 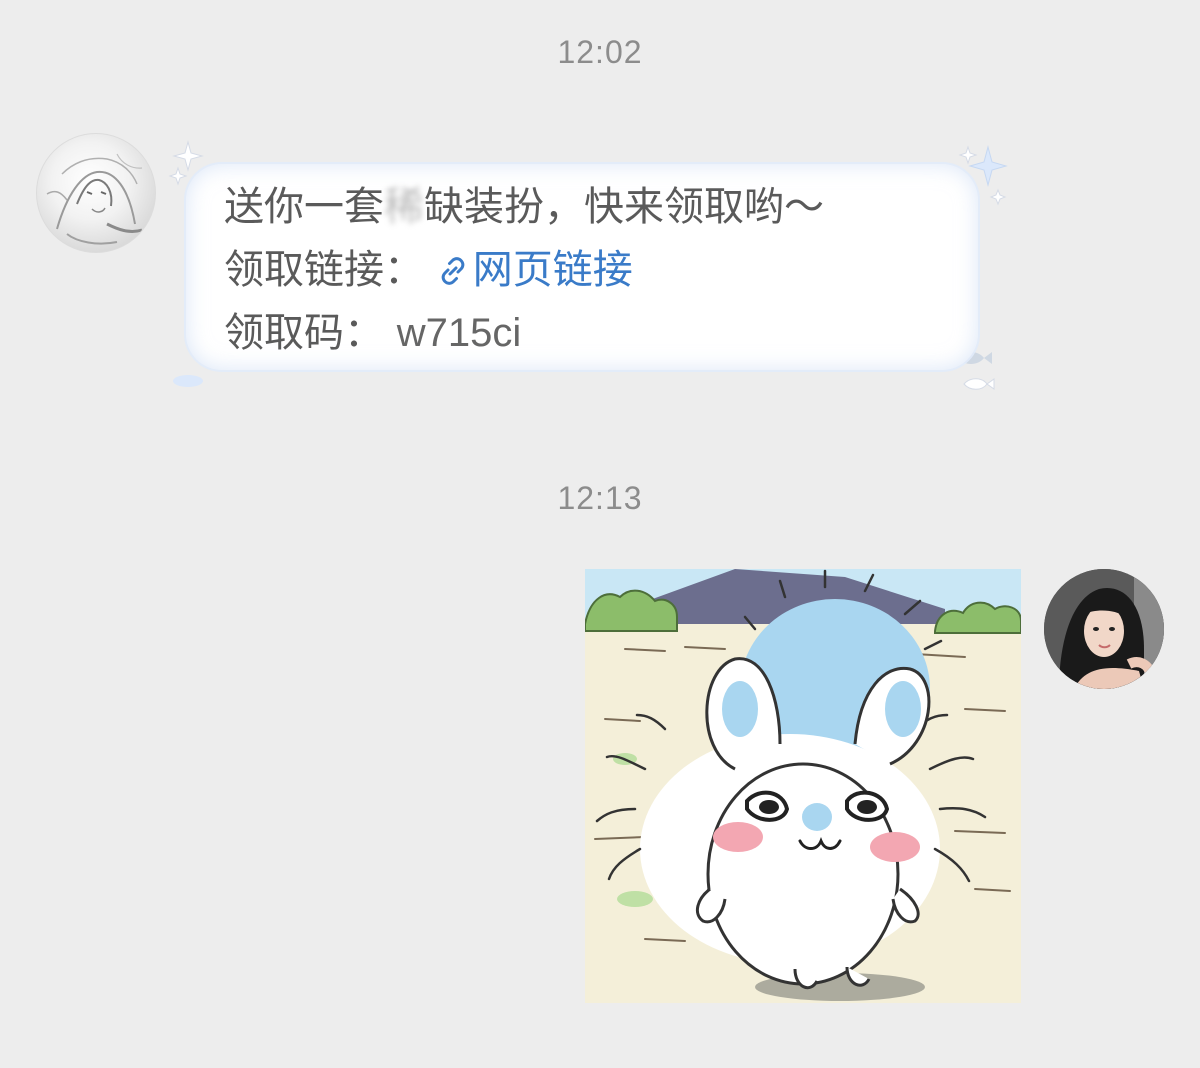 What do you see at coordinates (600, 52) in the screenshot?
I see `timestamp: 12:02` at bounding box center [600, 52].